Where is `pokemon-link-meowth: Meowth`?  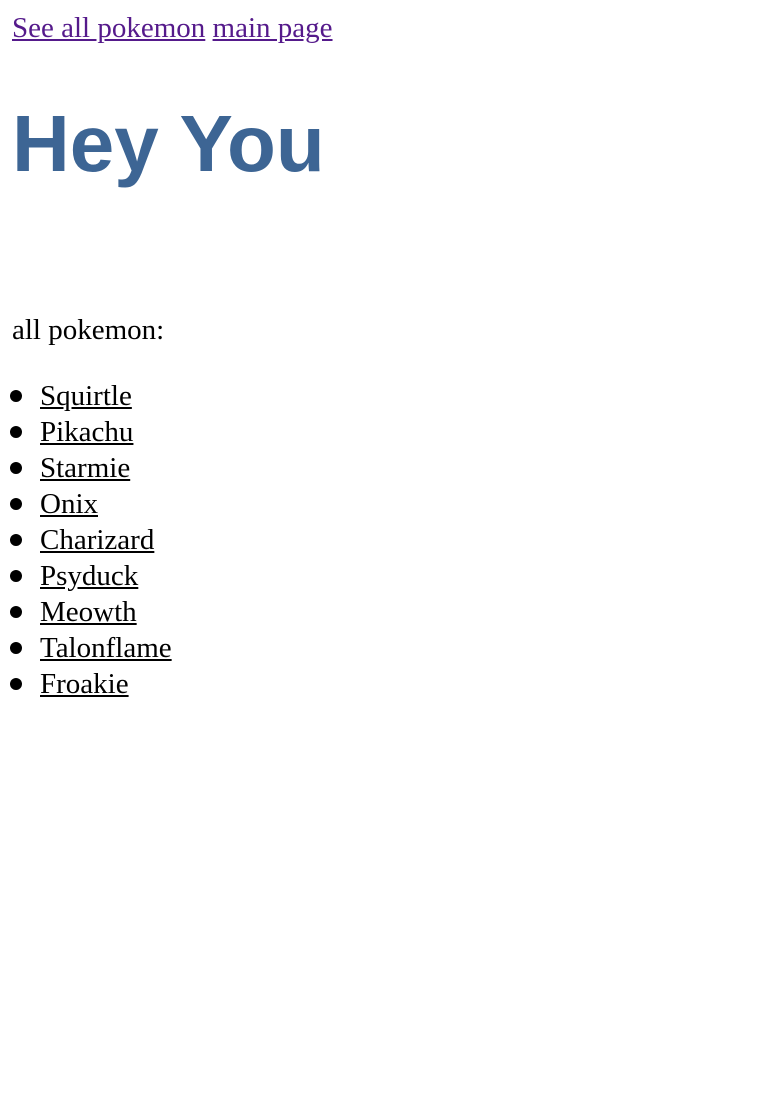 pokemon-link-meowth: Meowth is located at coordinates (88, 612).